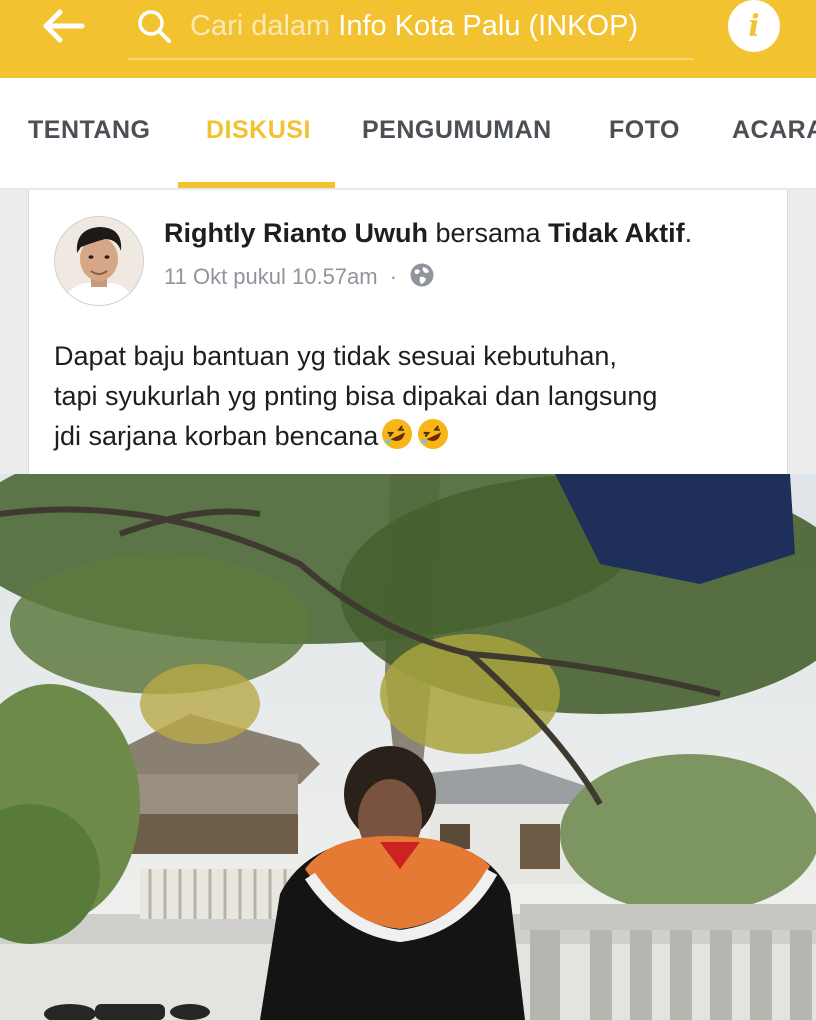  What do you see at coordinates (411, 59) in the screenshot?
I see `search-underline` at bounding box center [411, 59].